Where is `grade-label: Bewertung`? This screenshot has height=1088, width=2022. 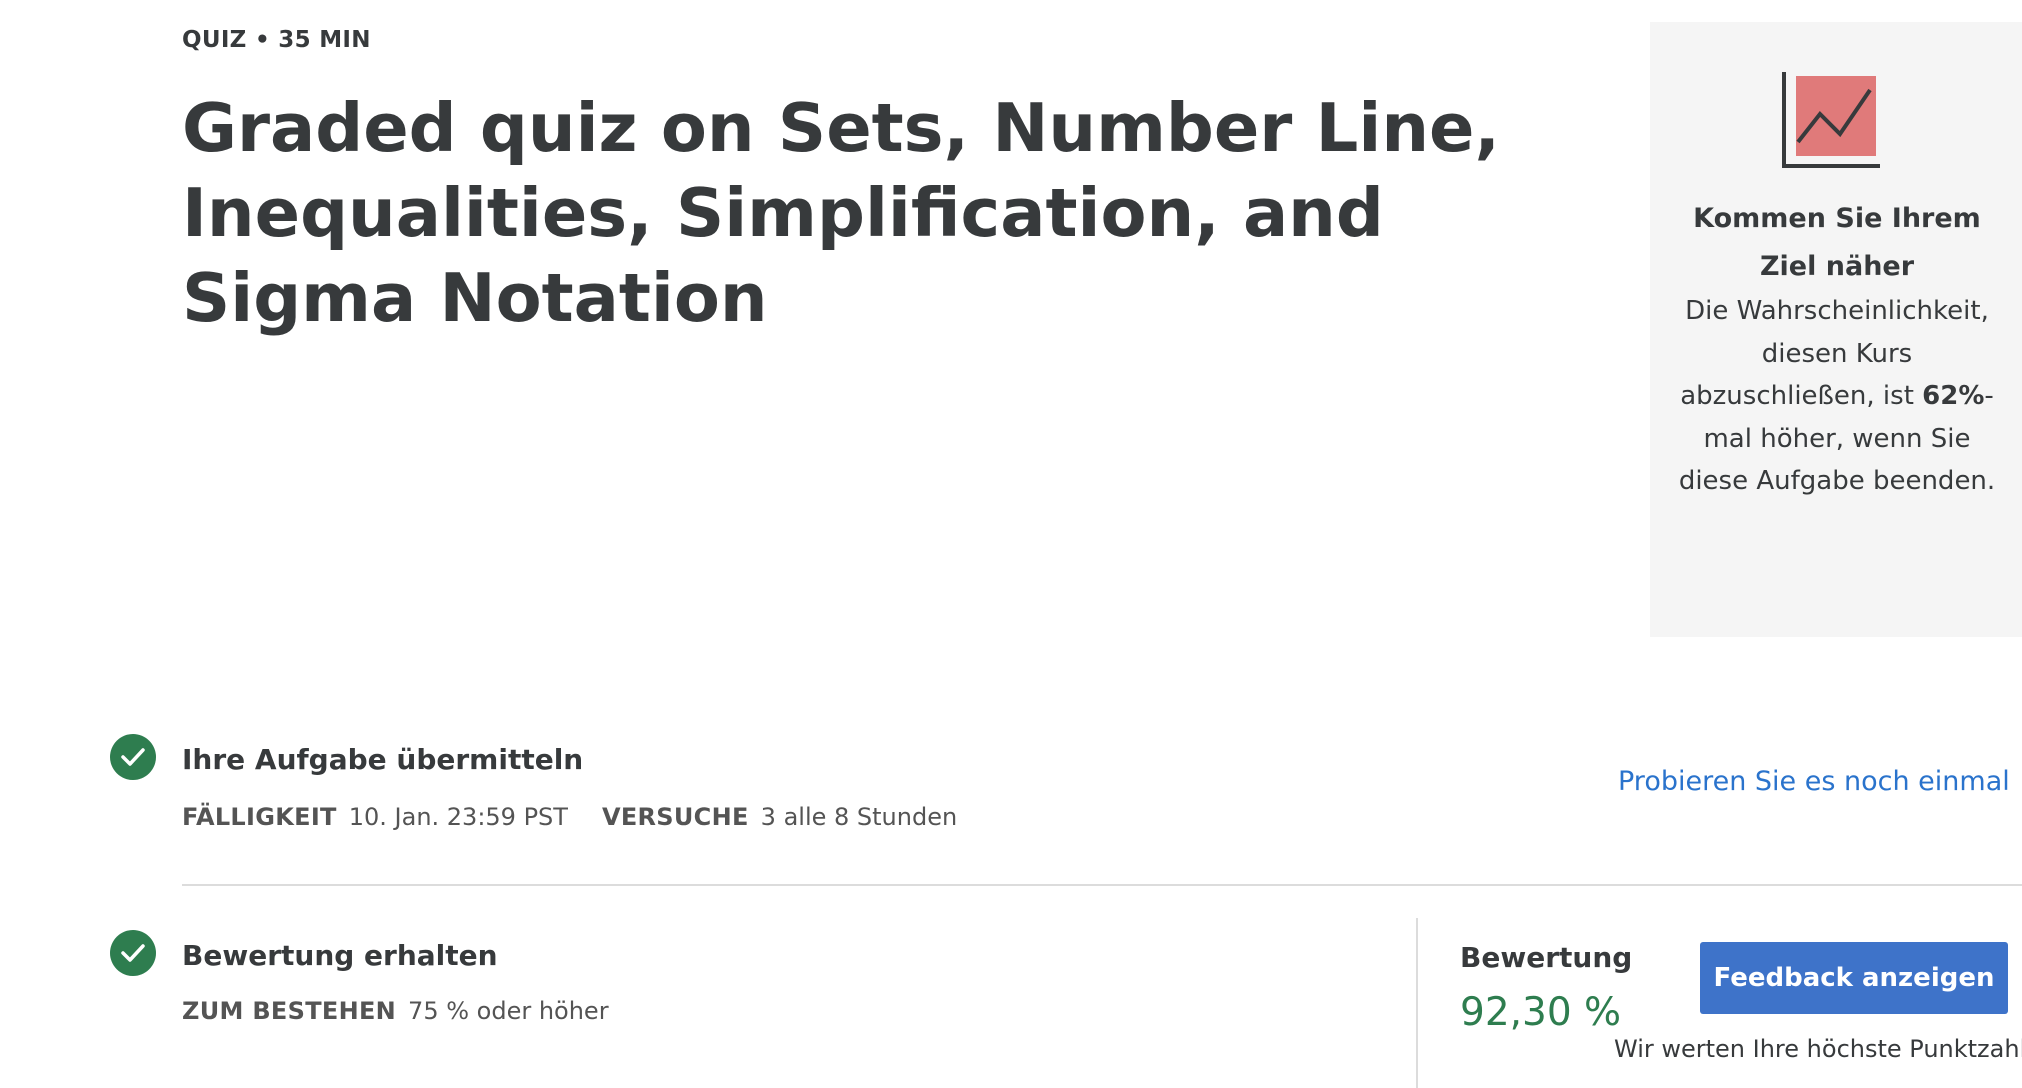
grade-label: Bewertung is located at coordinates (1546, 957).